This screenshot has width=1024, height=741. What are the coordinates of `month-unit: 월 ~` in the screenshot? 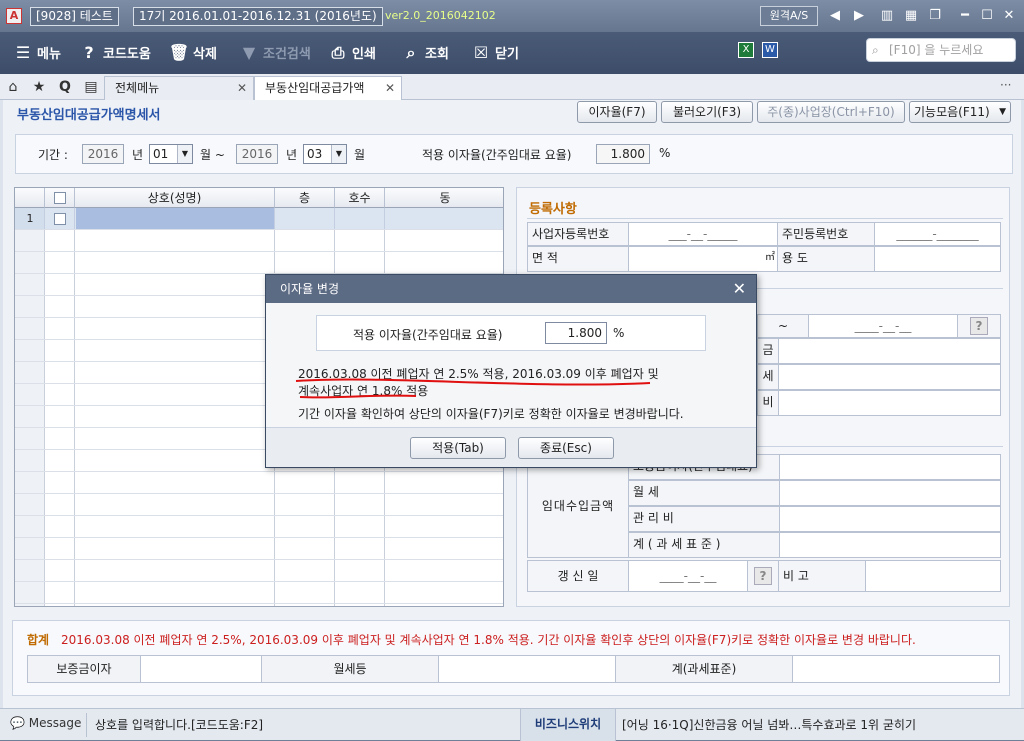 It's located at (212, 155).